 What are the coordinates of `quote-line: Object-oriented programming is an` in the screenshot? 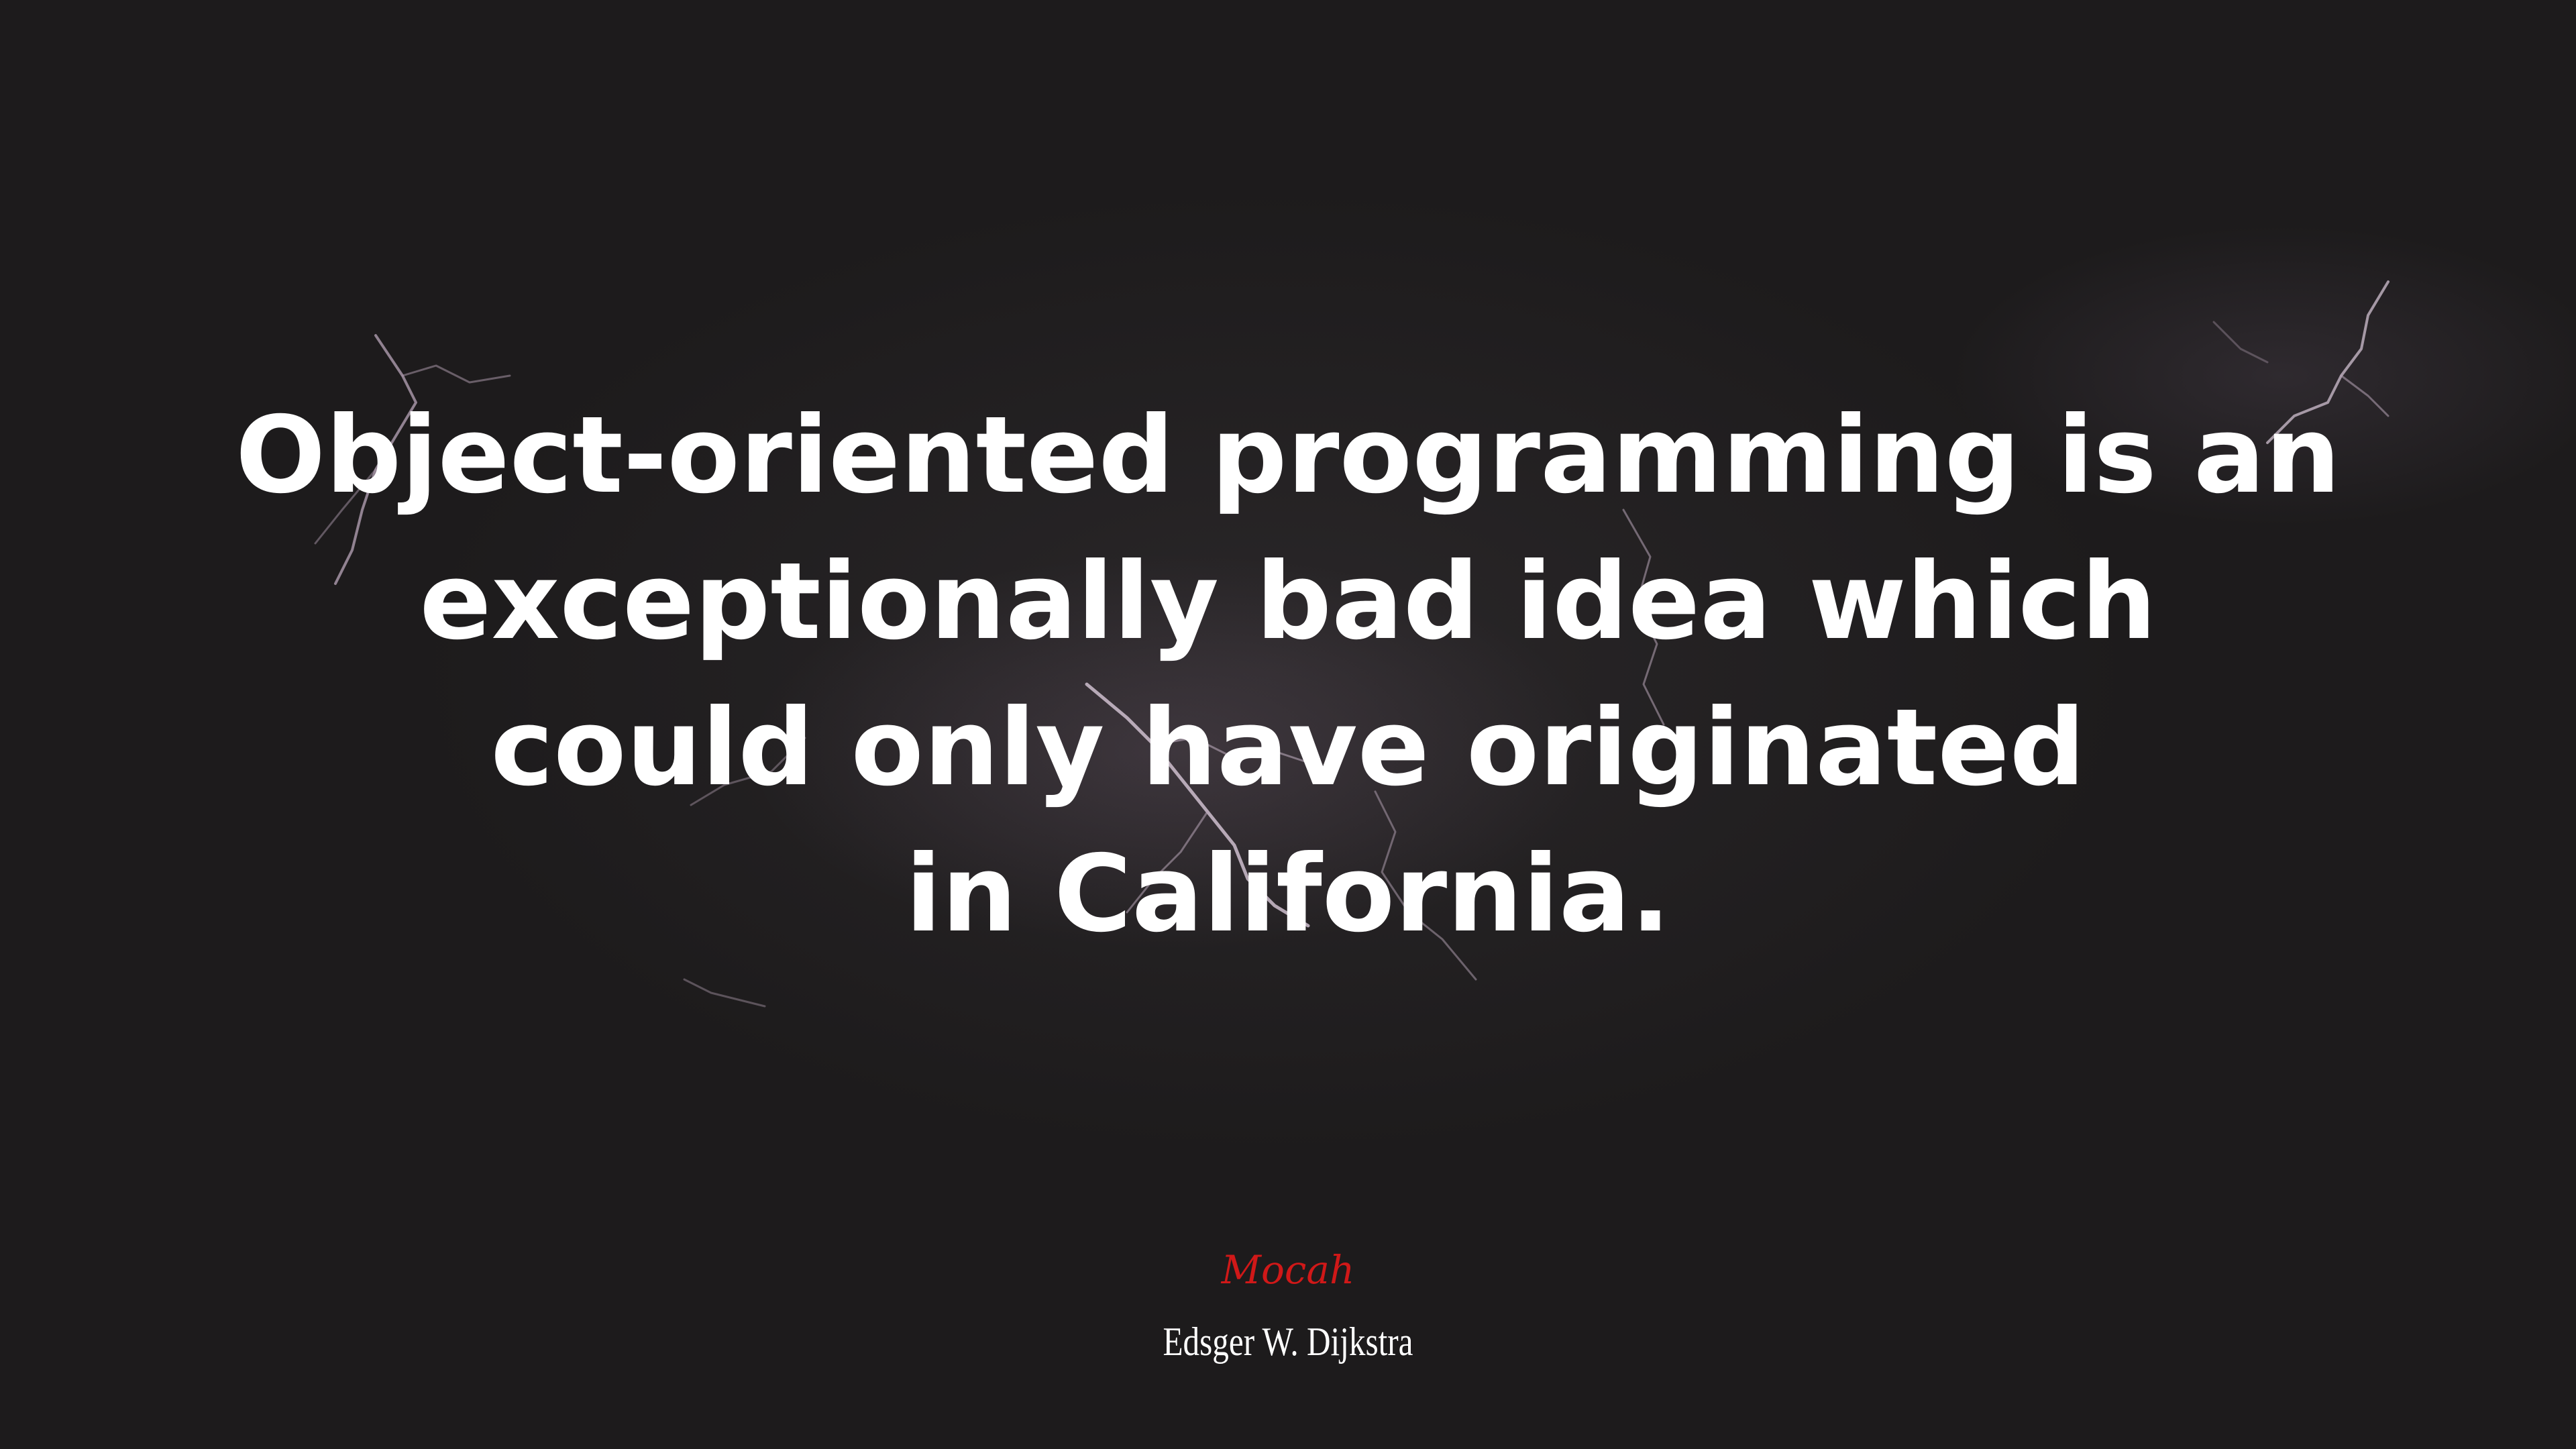 It's located at (1288, 455).